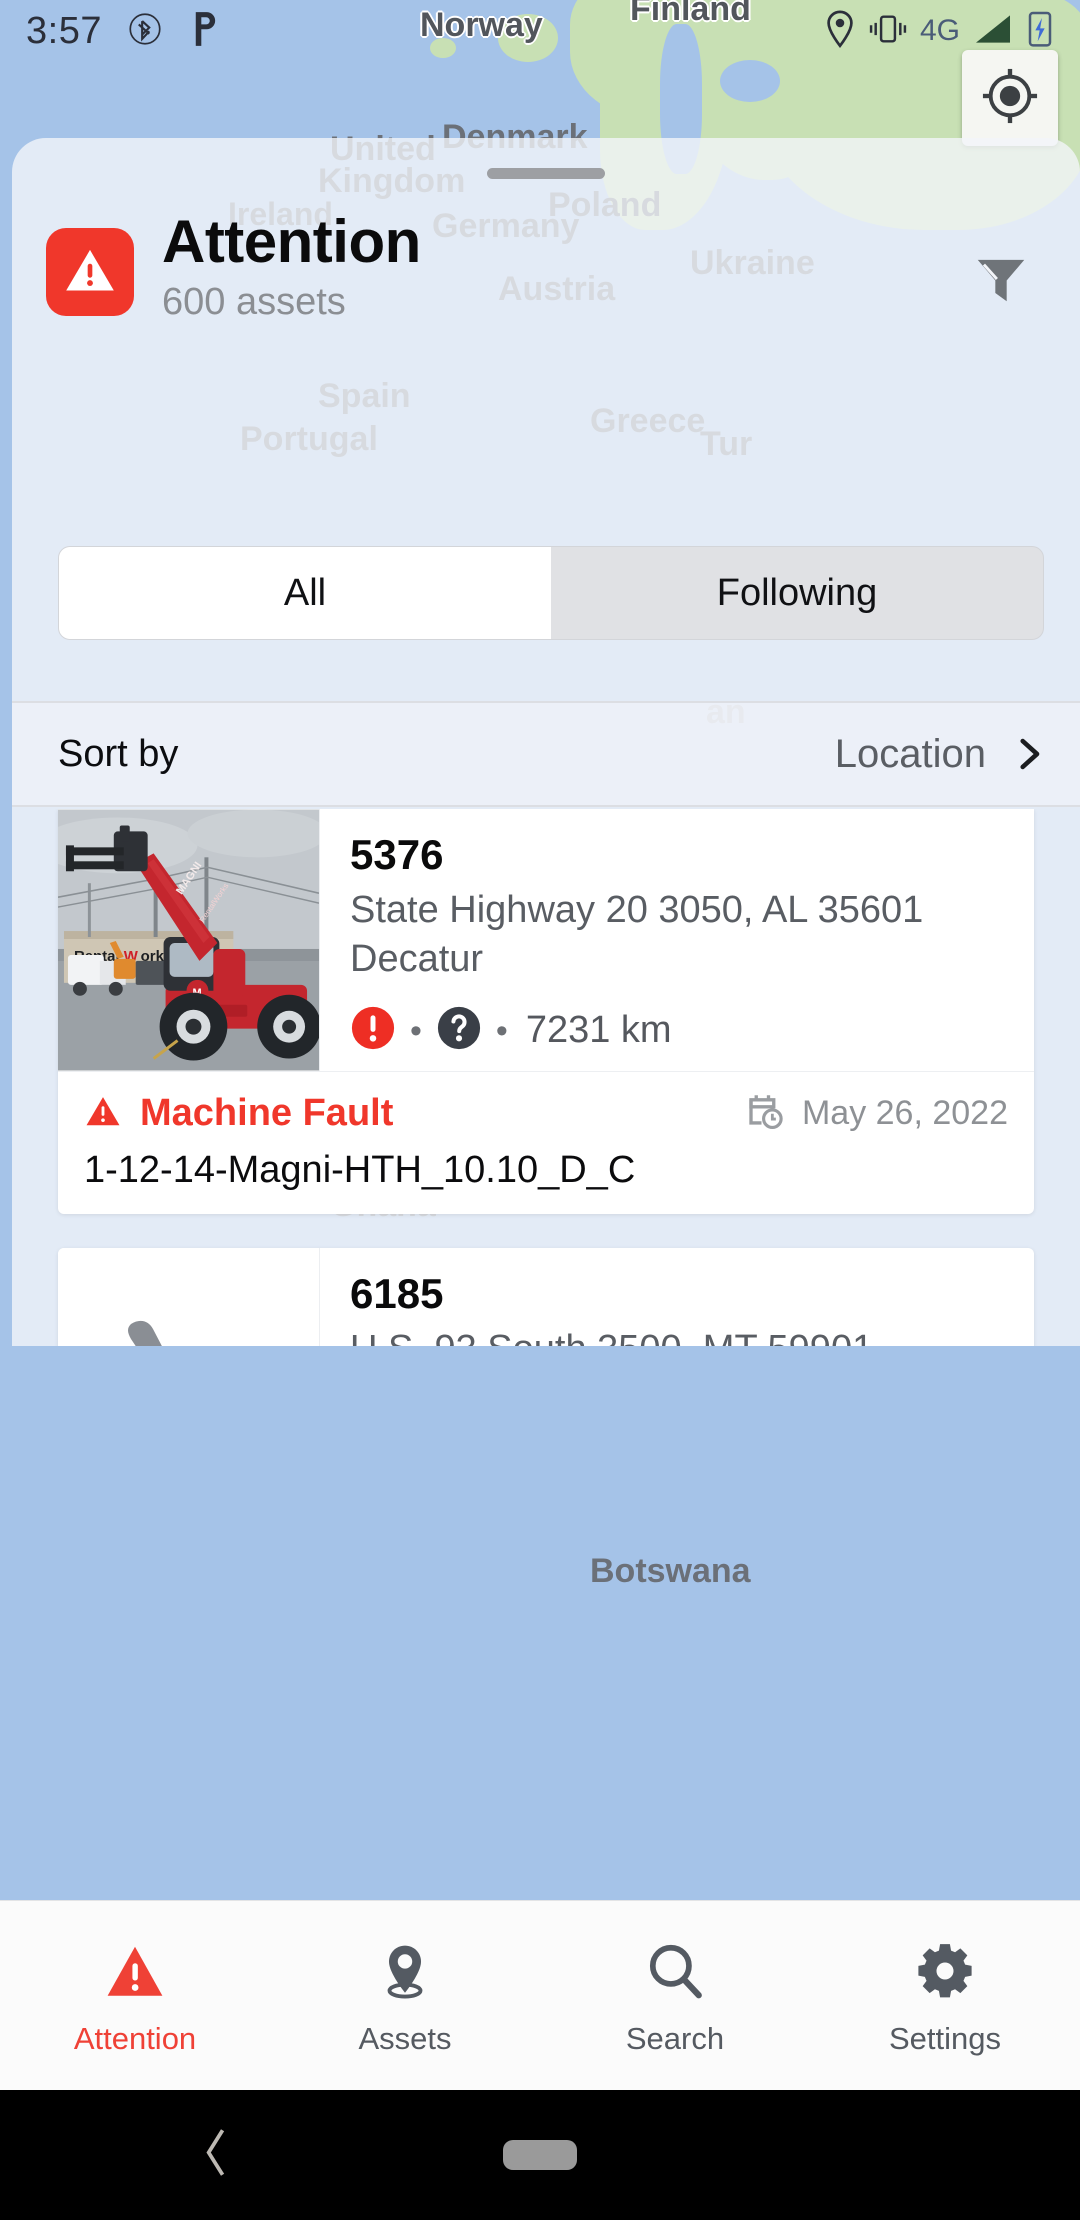  I want to click on sort-by-row: Sort by Location, so click(546, 754).